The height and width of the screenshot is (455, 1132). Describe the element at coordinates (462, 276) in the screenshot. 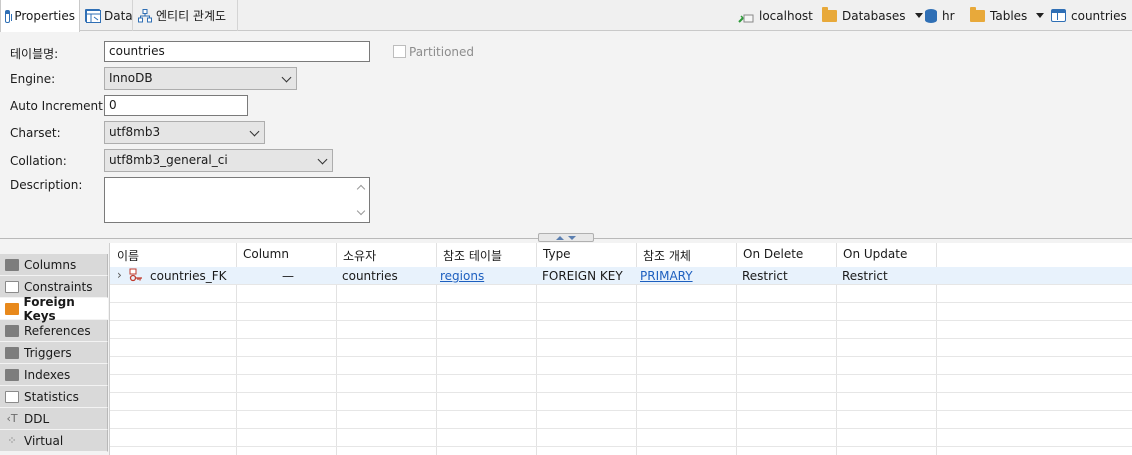

I see `cell-ref-table-link: regions` at that location.